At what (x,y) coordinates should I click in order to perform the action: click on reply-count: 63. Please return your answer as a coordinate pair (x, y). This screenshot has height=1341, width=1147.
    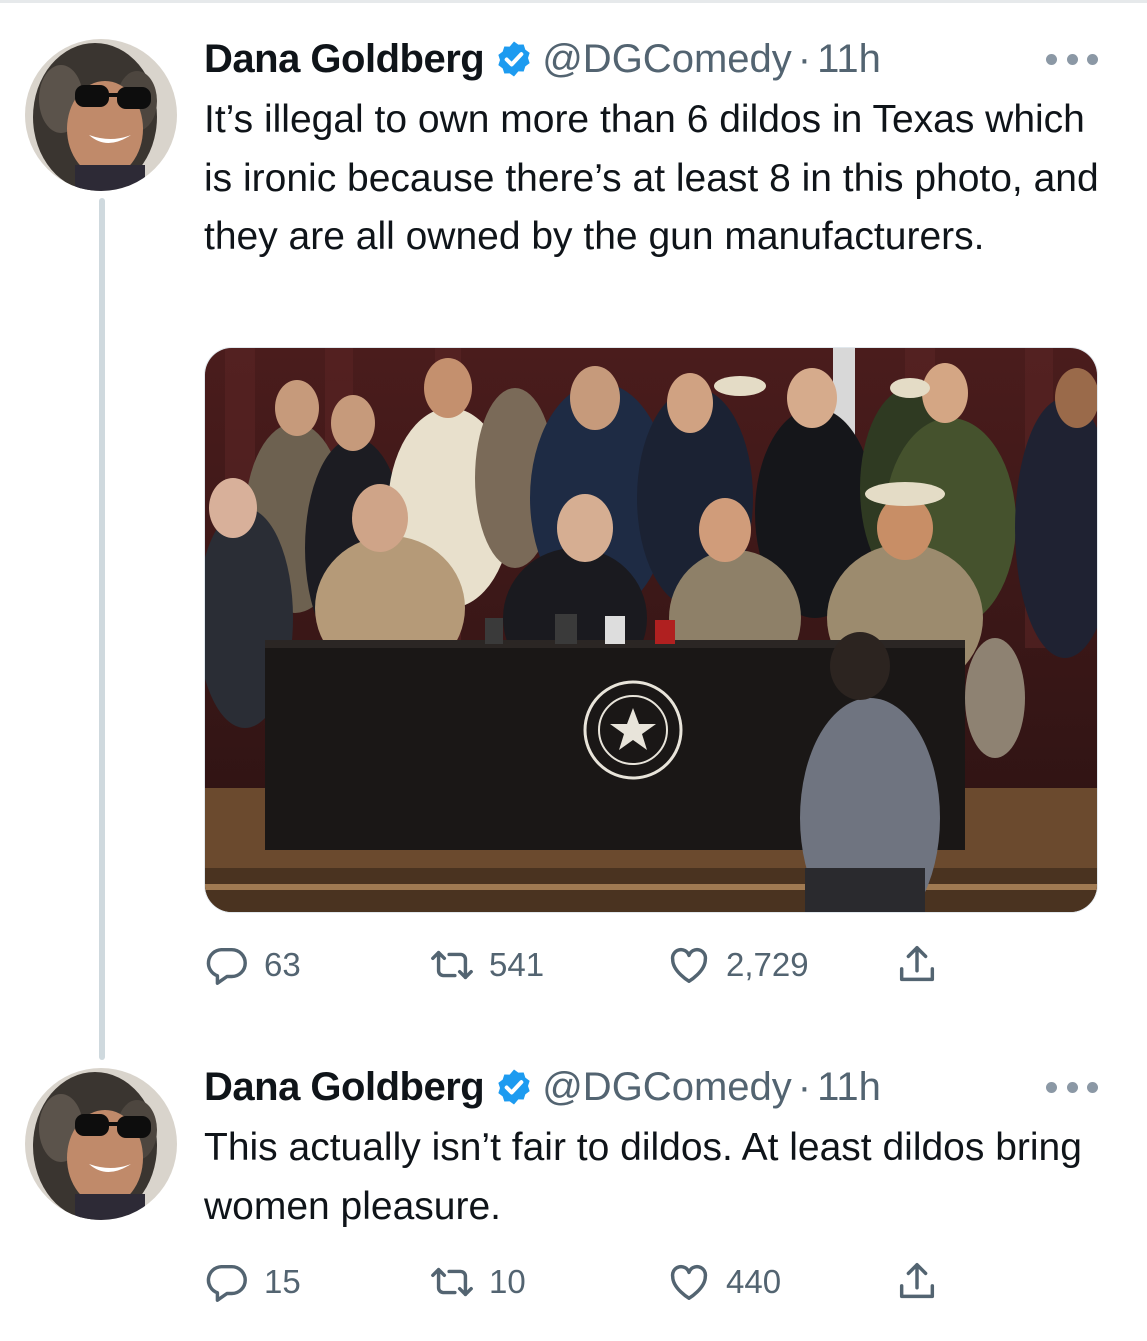
    Looking at the image, I should click on (282, 964).